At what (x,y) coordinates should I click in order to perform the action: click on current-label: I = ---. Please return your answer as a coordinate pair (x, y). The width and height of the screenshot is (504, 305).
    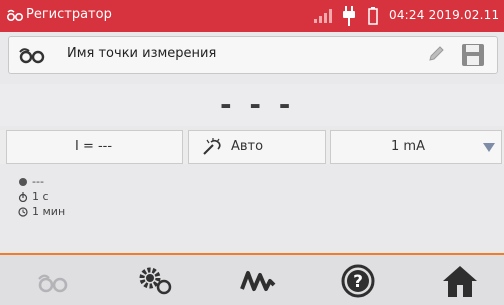
    Looking at the image, I should click on (94, 146).